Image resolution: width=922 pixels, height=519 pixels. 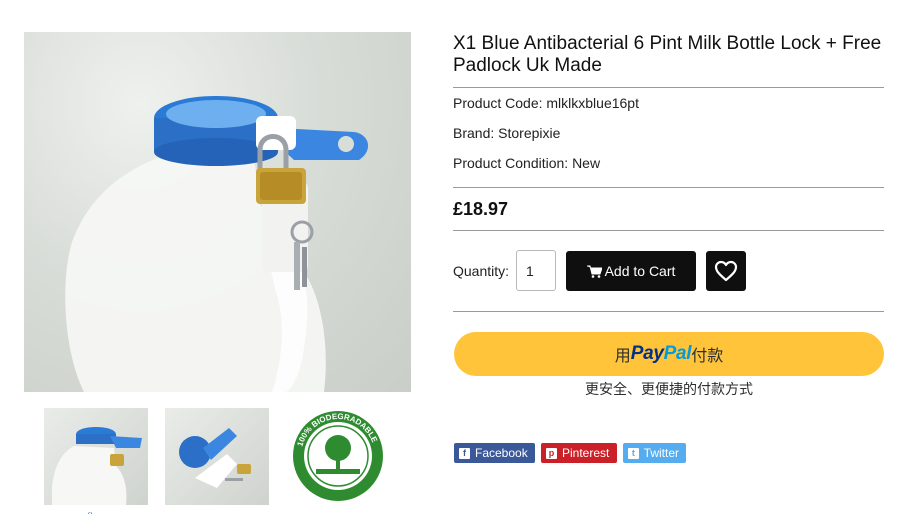 I want to click on thumbnail-indicator: ^, so click(x=98, y=514).